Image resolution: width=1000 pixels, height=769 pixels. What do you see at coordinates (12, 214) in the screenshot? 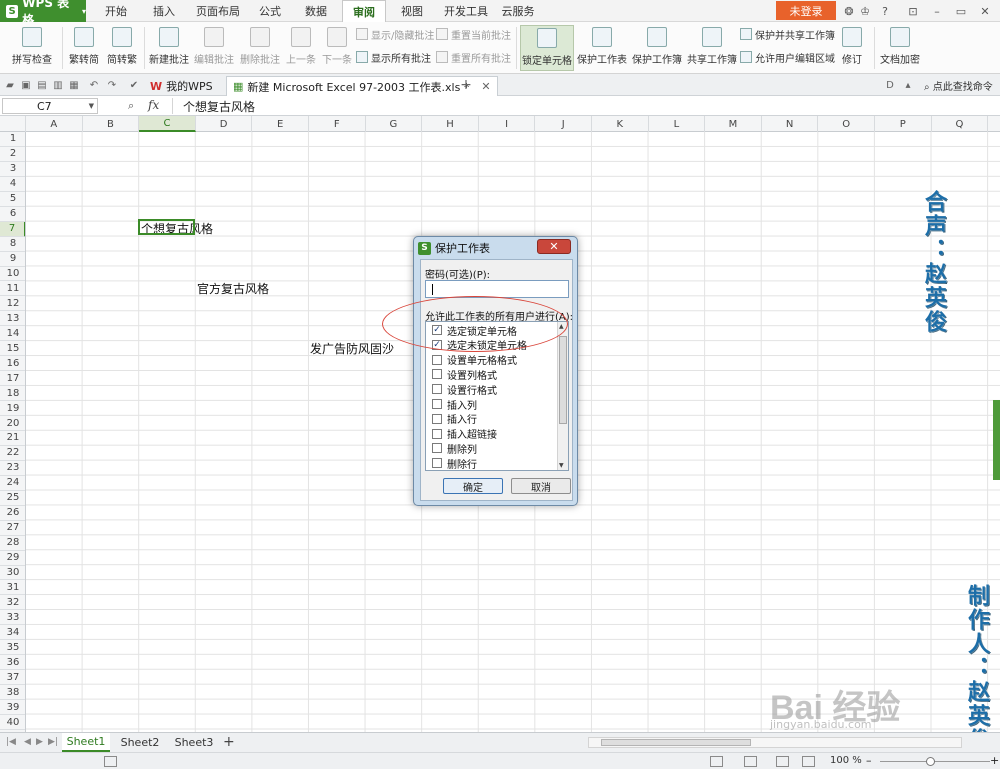
I see `row-header-6: 6` at bounding box center [12, 214].